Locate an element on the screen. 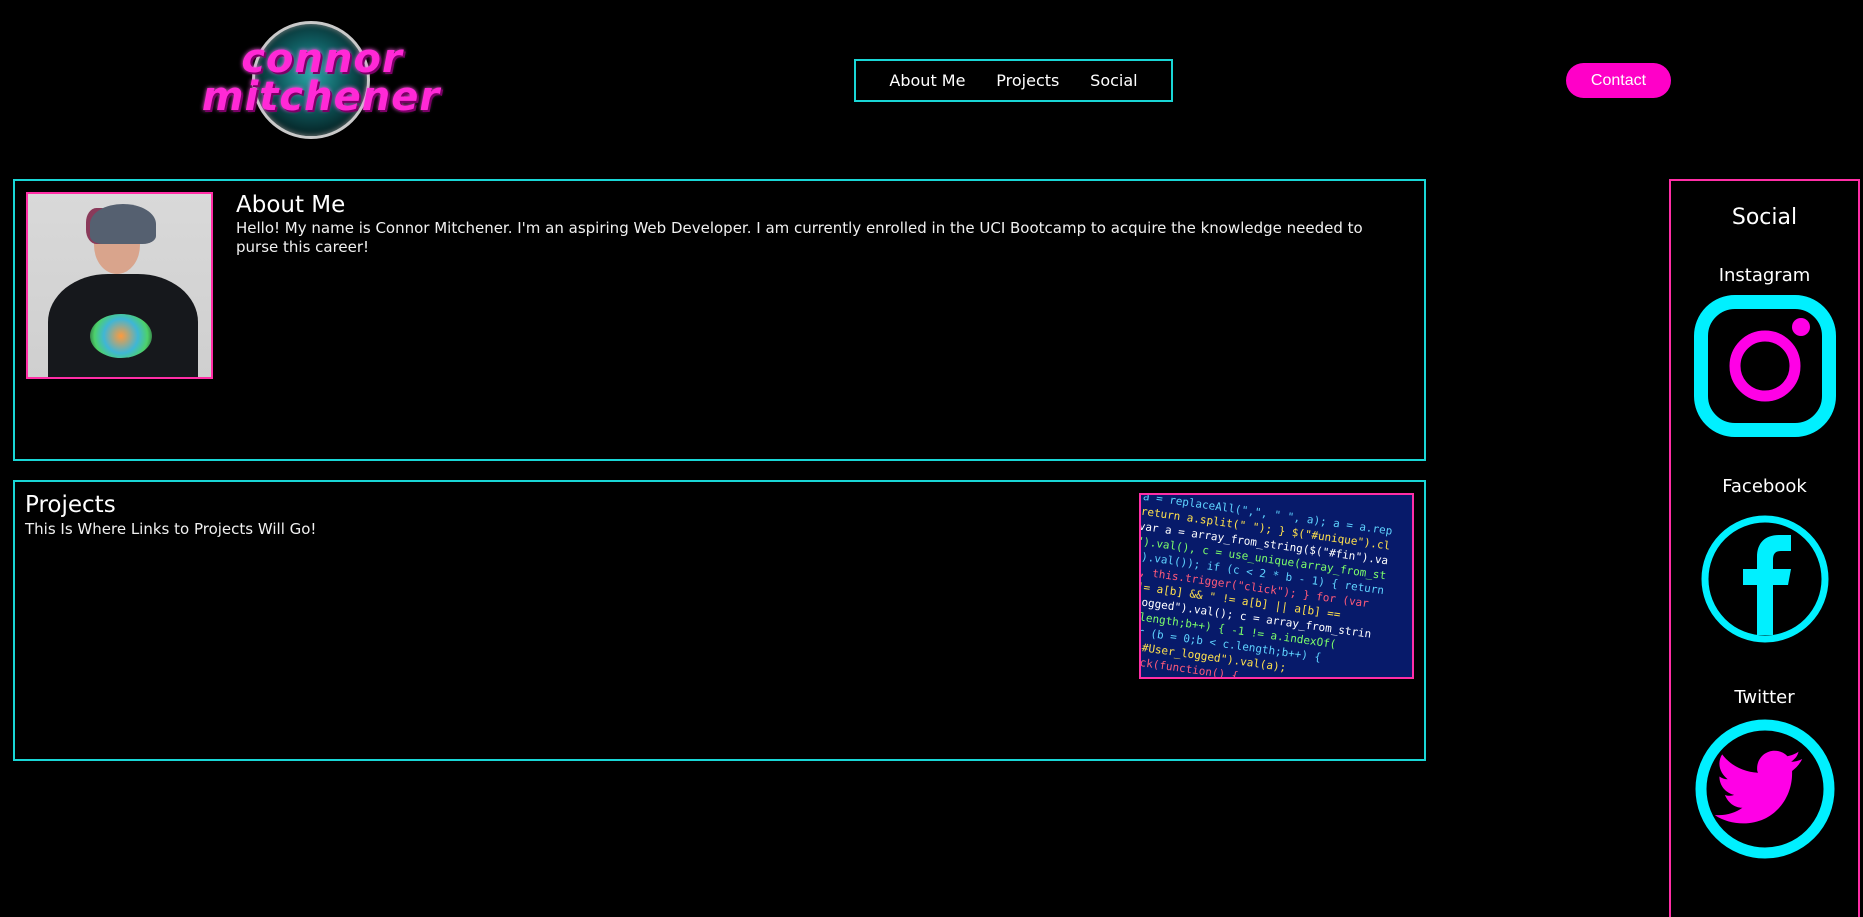  logo-text: connor mitchener is located at coordinates (321, 78).